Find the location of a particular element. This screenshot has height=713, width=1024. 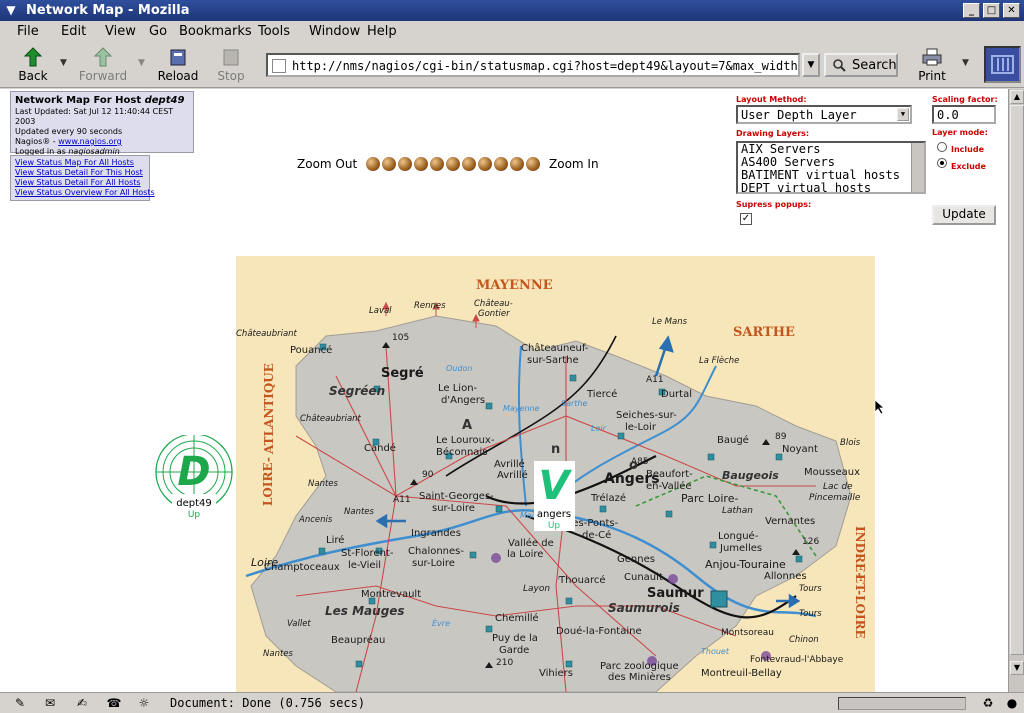

map-city: Durtal is located at coordinates (676, 394).